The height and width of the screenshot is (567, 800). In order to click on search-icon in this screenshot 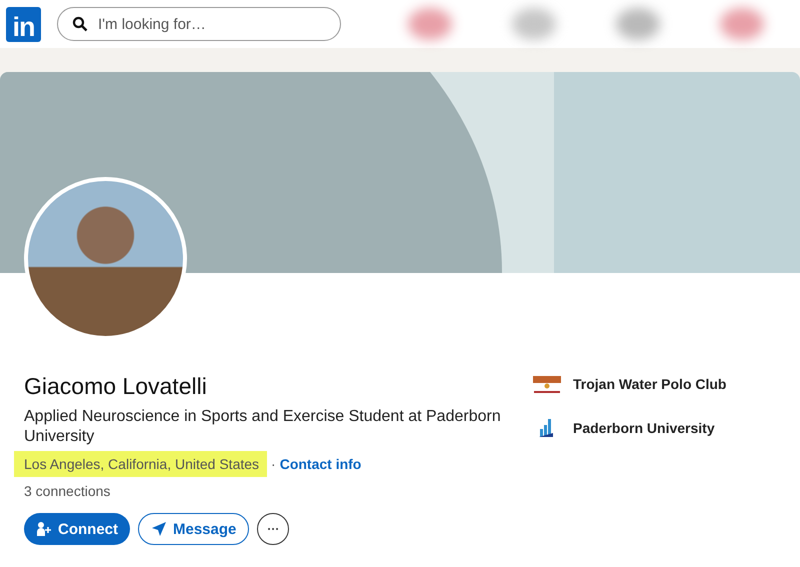, I will do `click(80, 24)`.